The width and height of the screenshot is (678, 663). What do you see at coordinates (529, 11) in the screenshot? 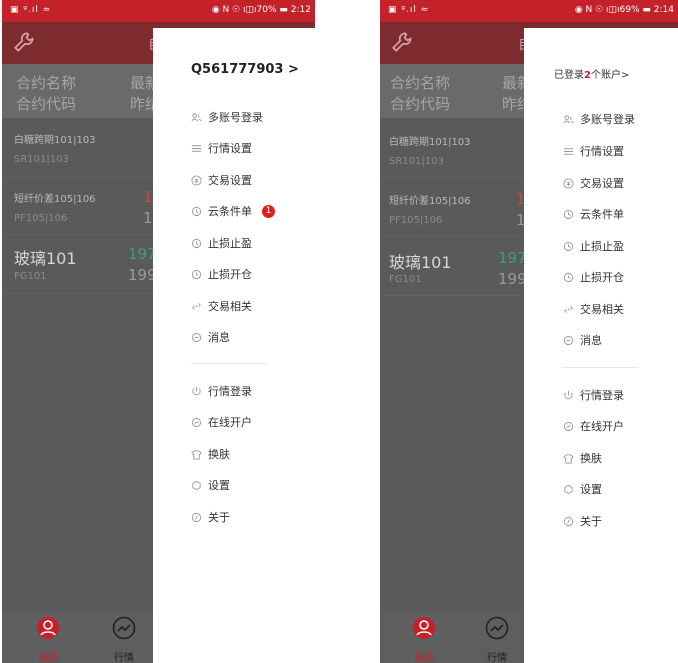
I see `status-bar: ▣ ᵍ.ıl ≈ ◉ N ☉ ı◫ı69% ▬ 2:14` at bounding box center [529, 11].